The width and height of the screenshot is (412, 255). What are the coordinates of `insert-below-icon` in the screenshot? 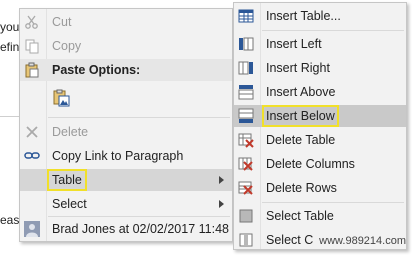 It's located at (246, 116).